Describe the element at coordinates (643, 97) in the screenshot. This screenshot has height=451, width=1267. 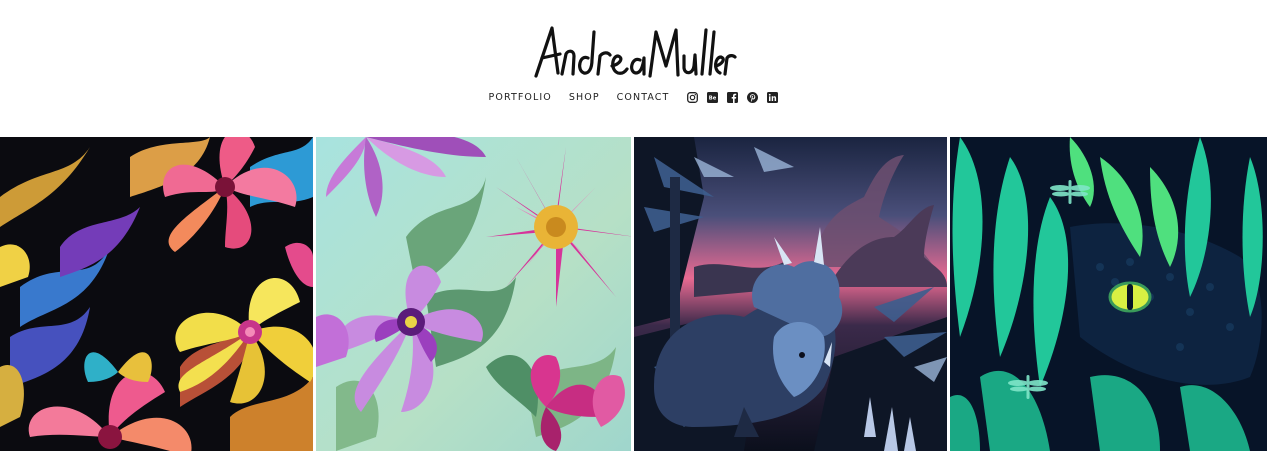
I see `nav-contact-link: CONTACT` at that location.